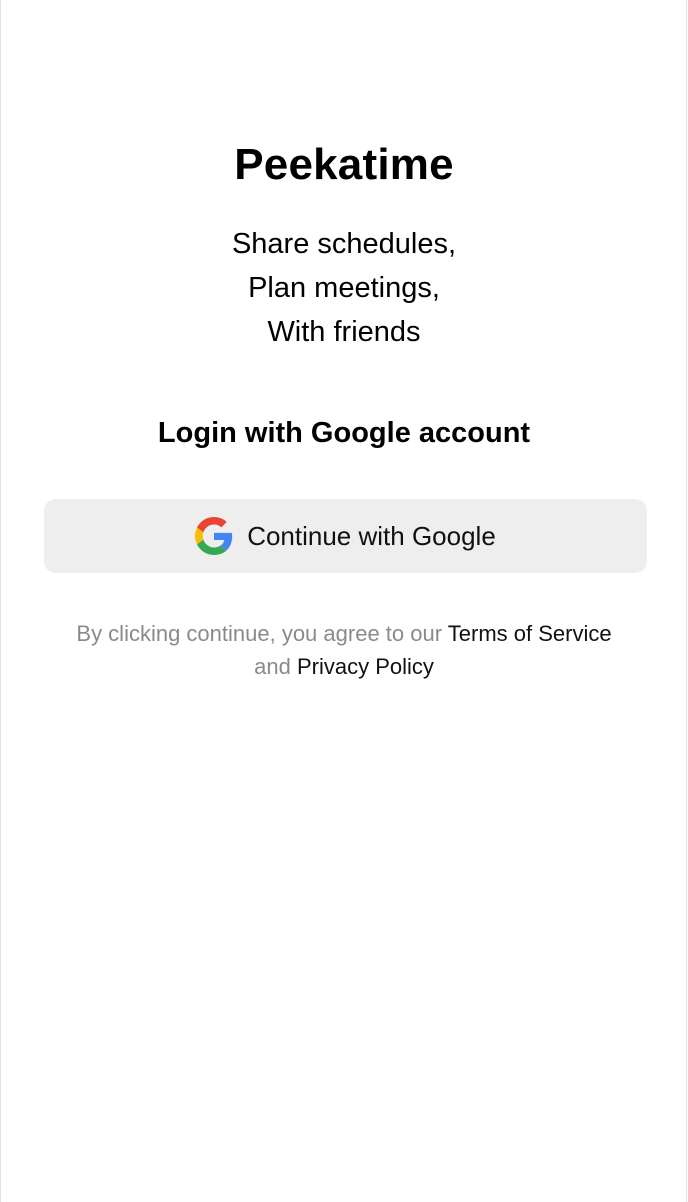 Image resolution: width=688 pixels, height=1202 pixels. Describe the element at coordinates (344, 164) in the screenshot. I see `app-title: Peekatime` at that location.